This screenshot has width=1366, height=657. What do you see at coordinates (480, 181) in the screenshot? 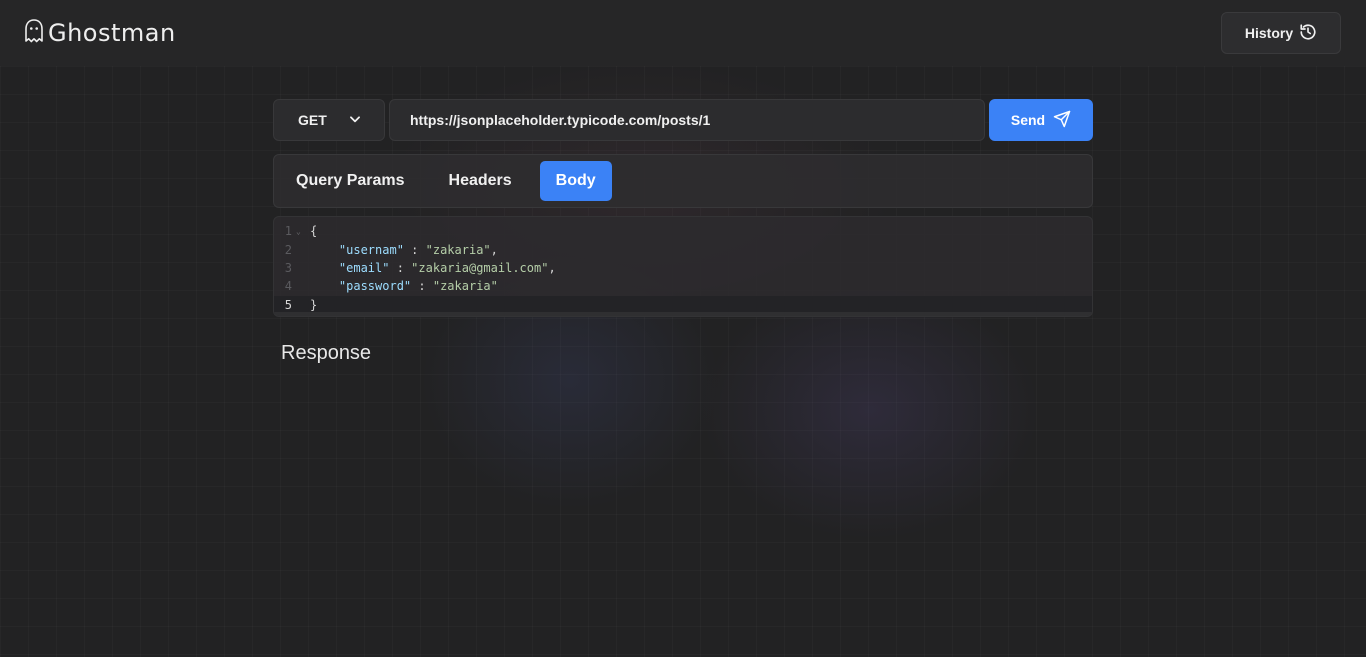
I see `tab-headers: Headers` at bounding box center [480, 181].